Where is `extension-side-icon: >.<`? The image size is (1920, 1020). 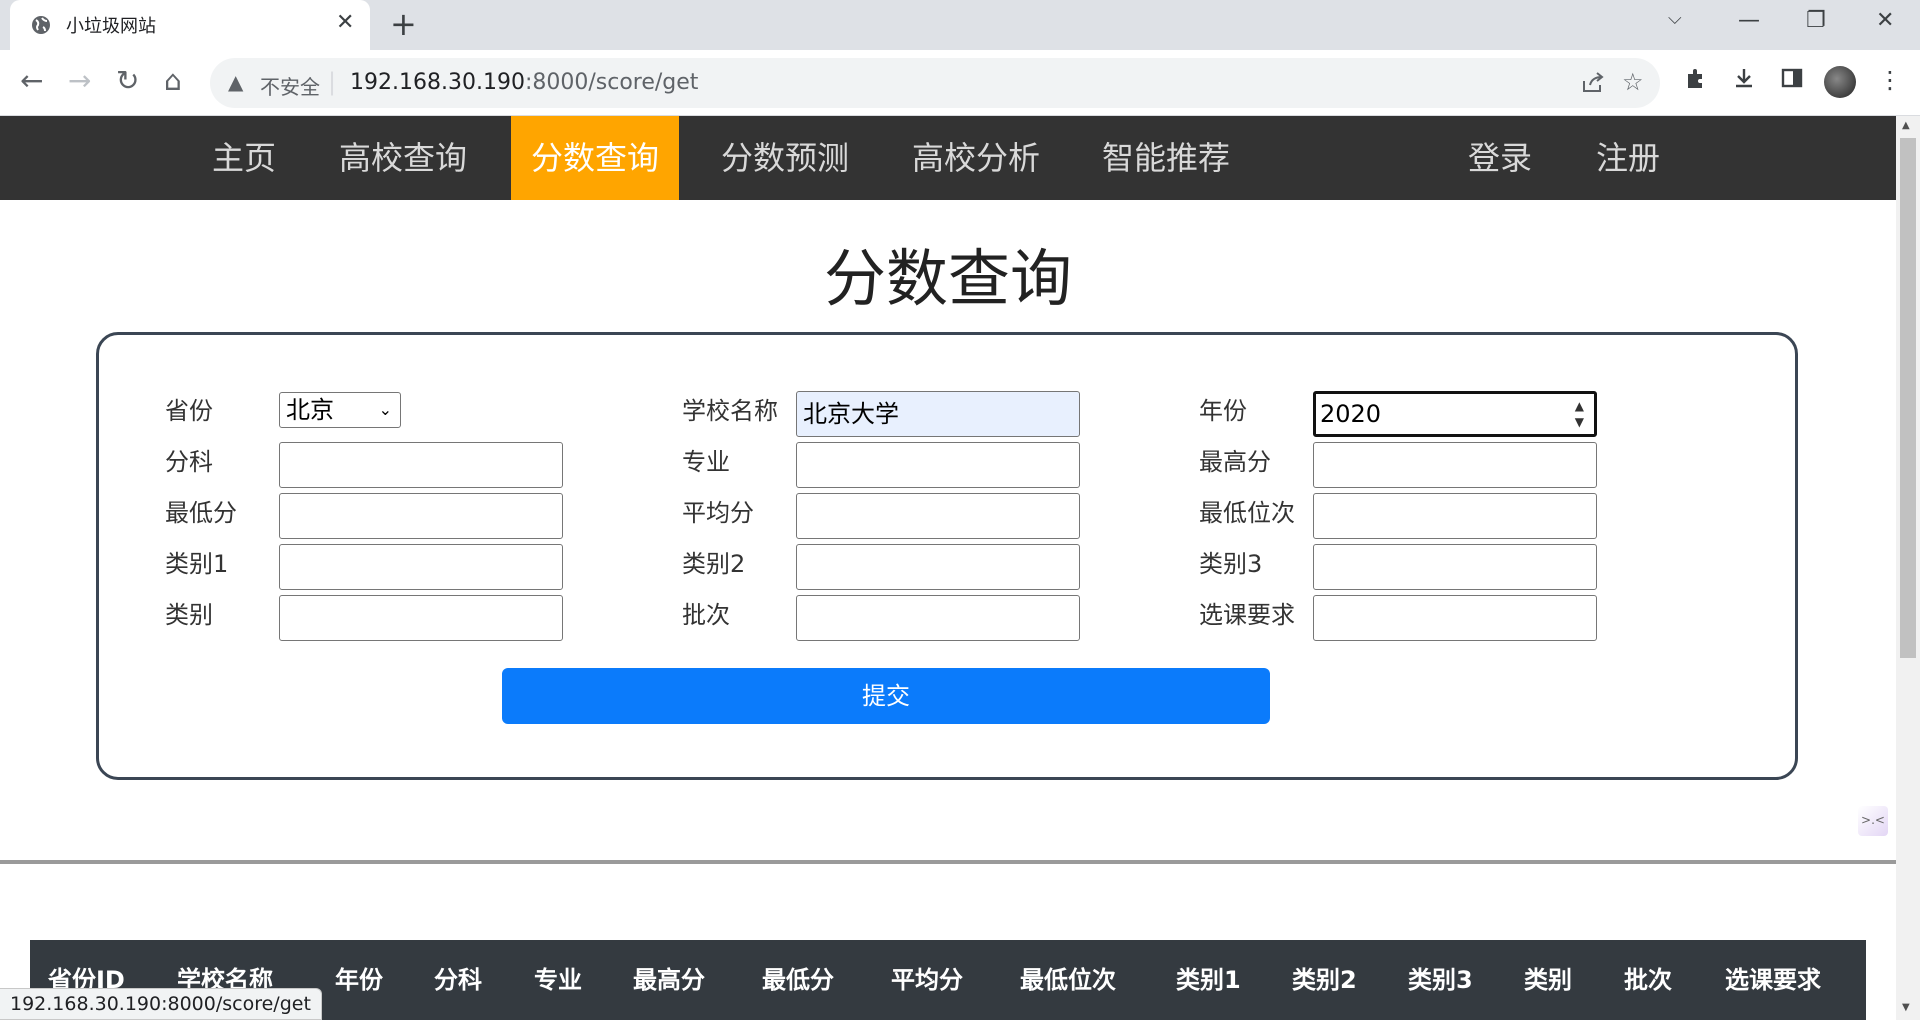
extension-side-icon: >.< is located at coordinates (1873, 821).